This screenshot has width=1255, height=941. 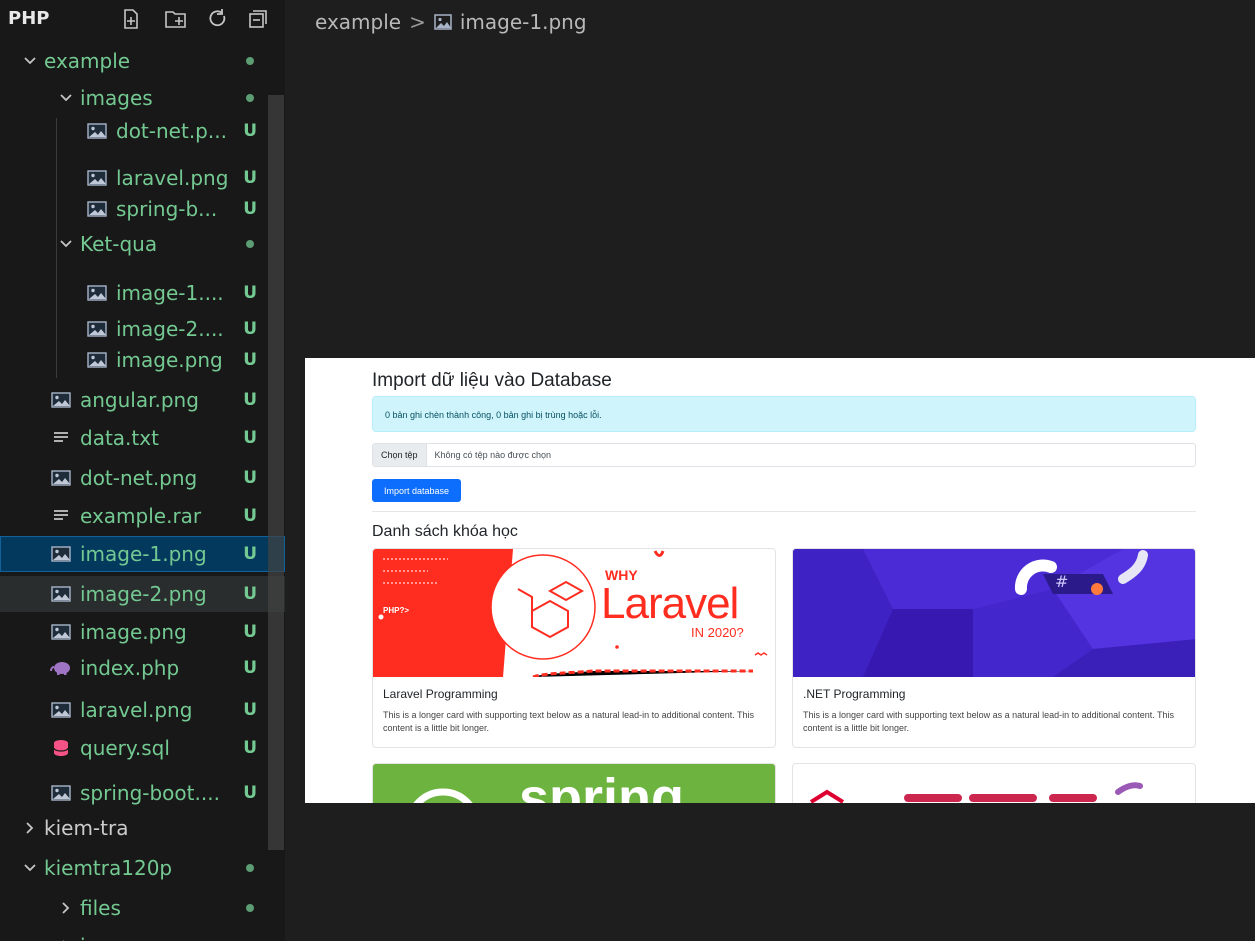 What do you see at coordinates (854, 694) in the screenshot?
I see `card-title: .NET Programming` at bounding box center [854, 694].